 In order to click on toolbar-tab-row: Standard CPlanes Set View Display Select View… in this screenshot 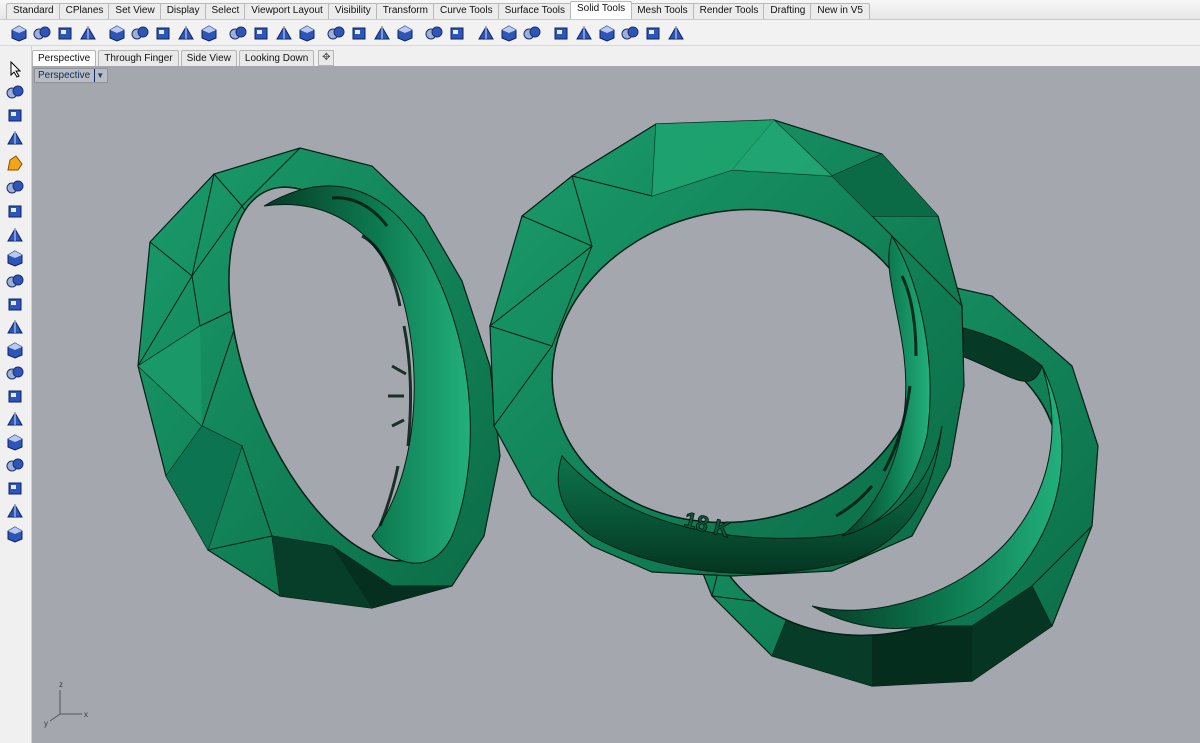, I will do `click(600, 10)`.